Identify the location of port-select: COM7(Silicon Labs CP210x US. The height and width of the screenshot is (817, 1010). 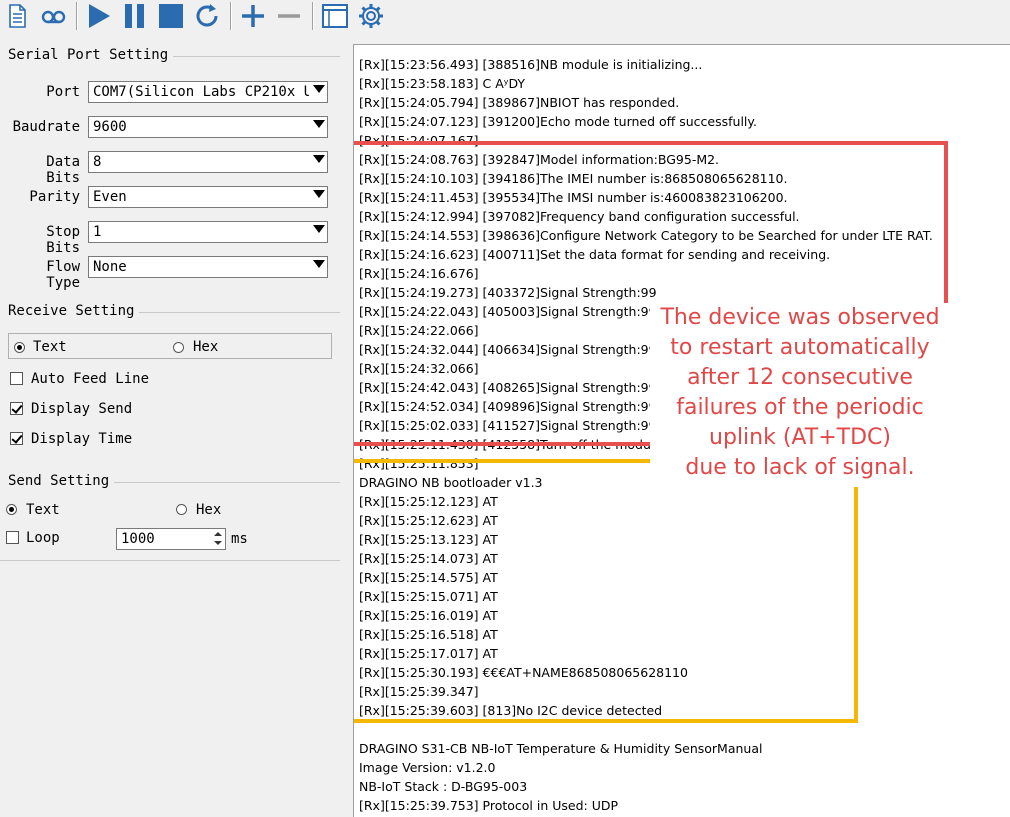
(208, 92).